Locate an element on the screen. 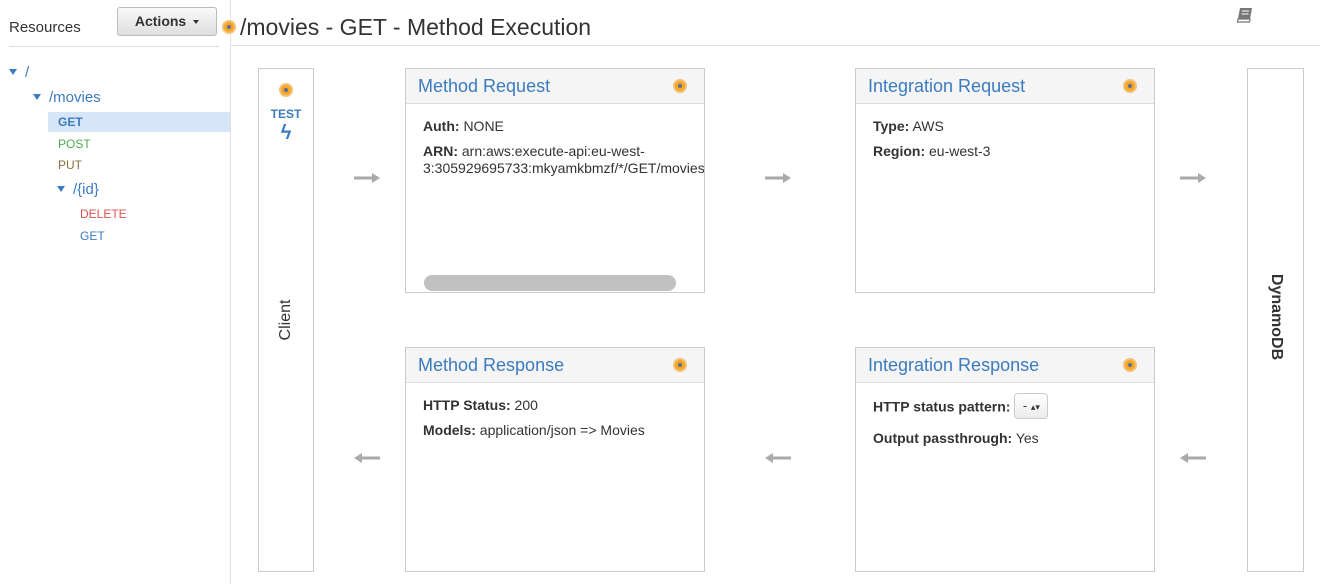 The width and height of the screenshot is (1320, 584). test-link: TEST is located at coordinates (286, 114).